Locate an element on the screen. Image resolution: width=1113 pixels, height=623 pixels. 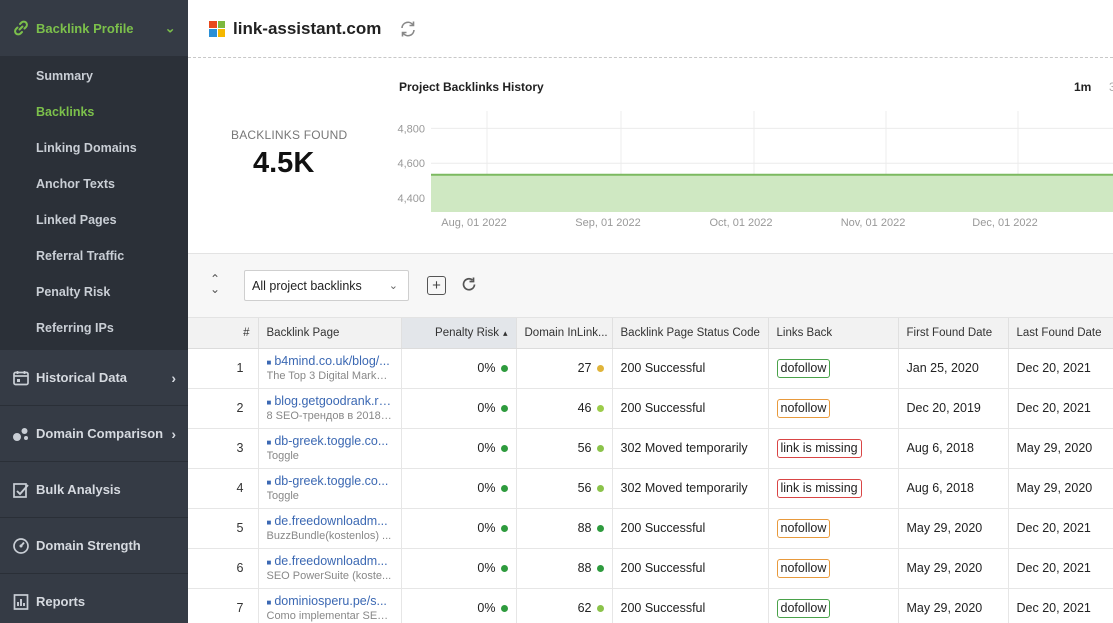
column-header-backlink-page-status-code: Backlink Page Status Code is located at coordinates (690, 333).